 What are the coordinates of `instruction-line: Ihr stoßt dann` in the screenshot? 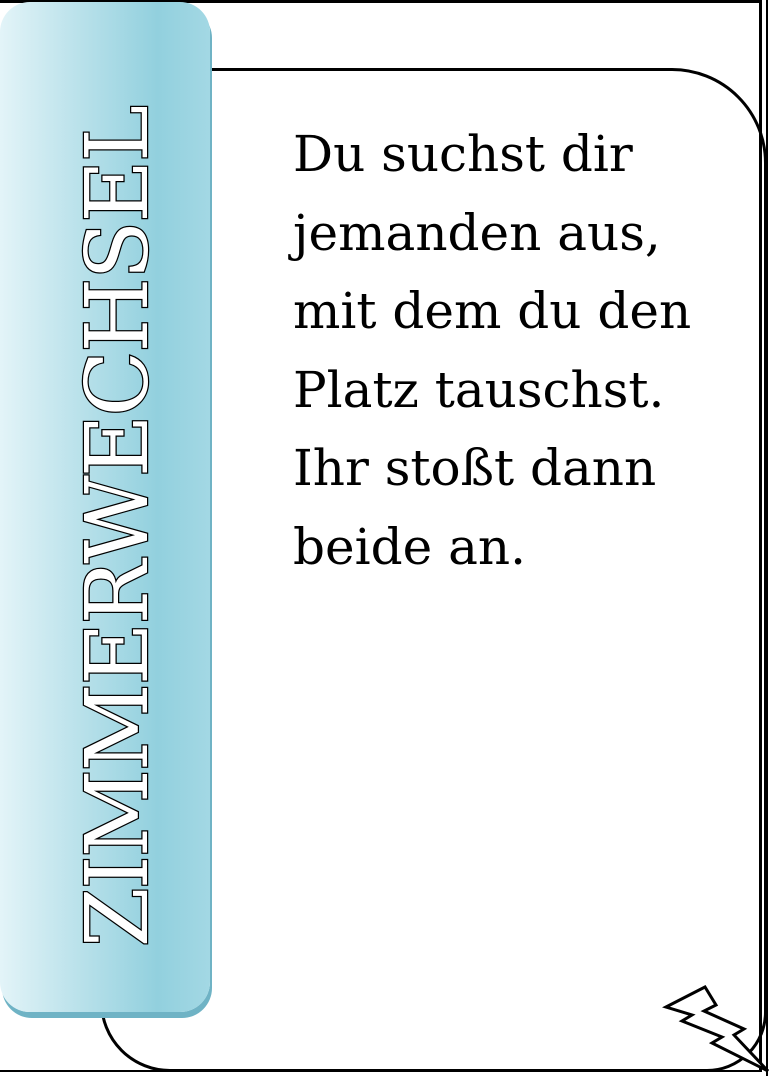 It's located at (475, 468).